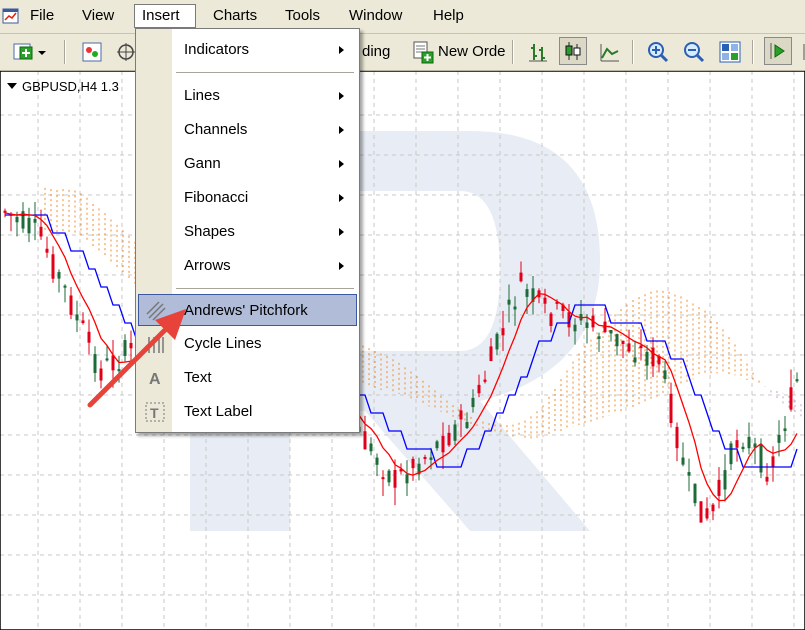 The height and width of the screenshot is (630, 805). I want to click on menu-item-arrows: Arrows, so click(247, 266).